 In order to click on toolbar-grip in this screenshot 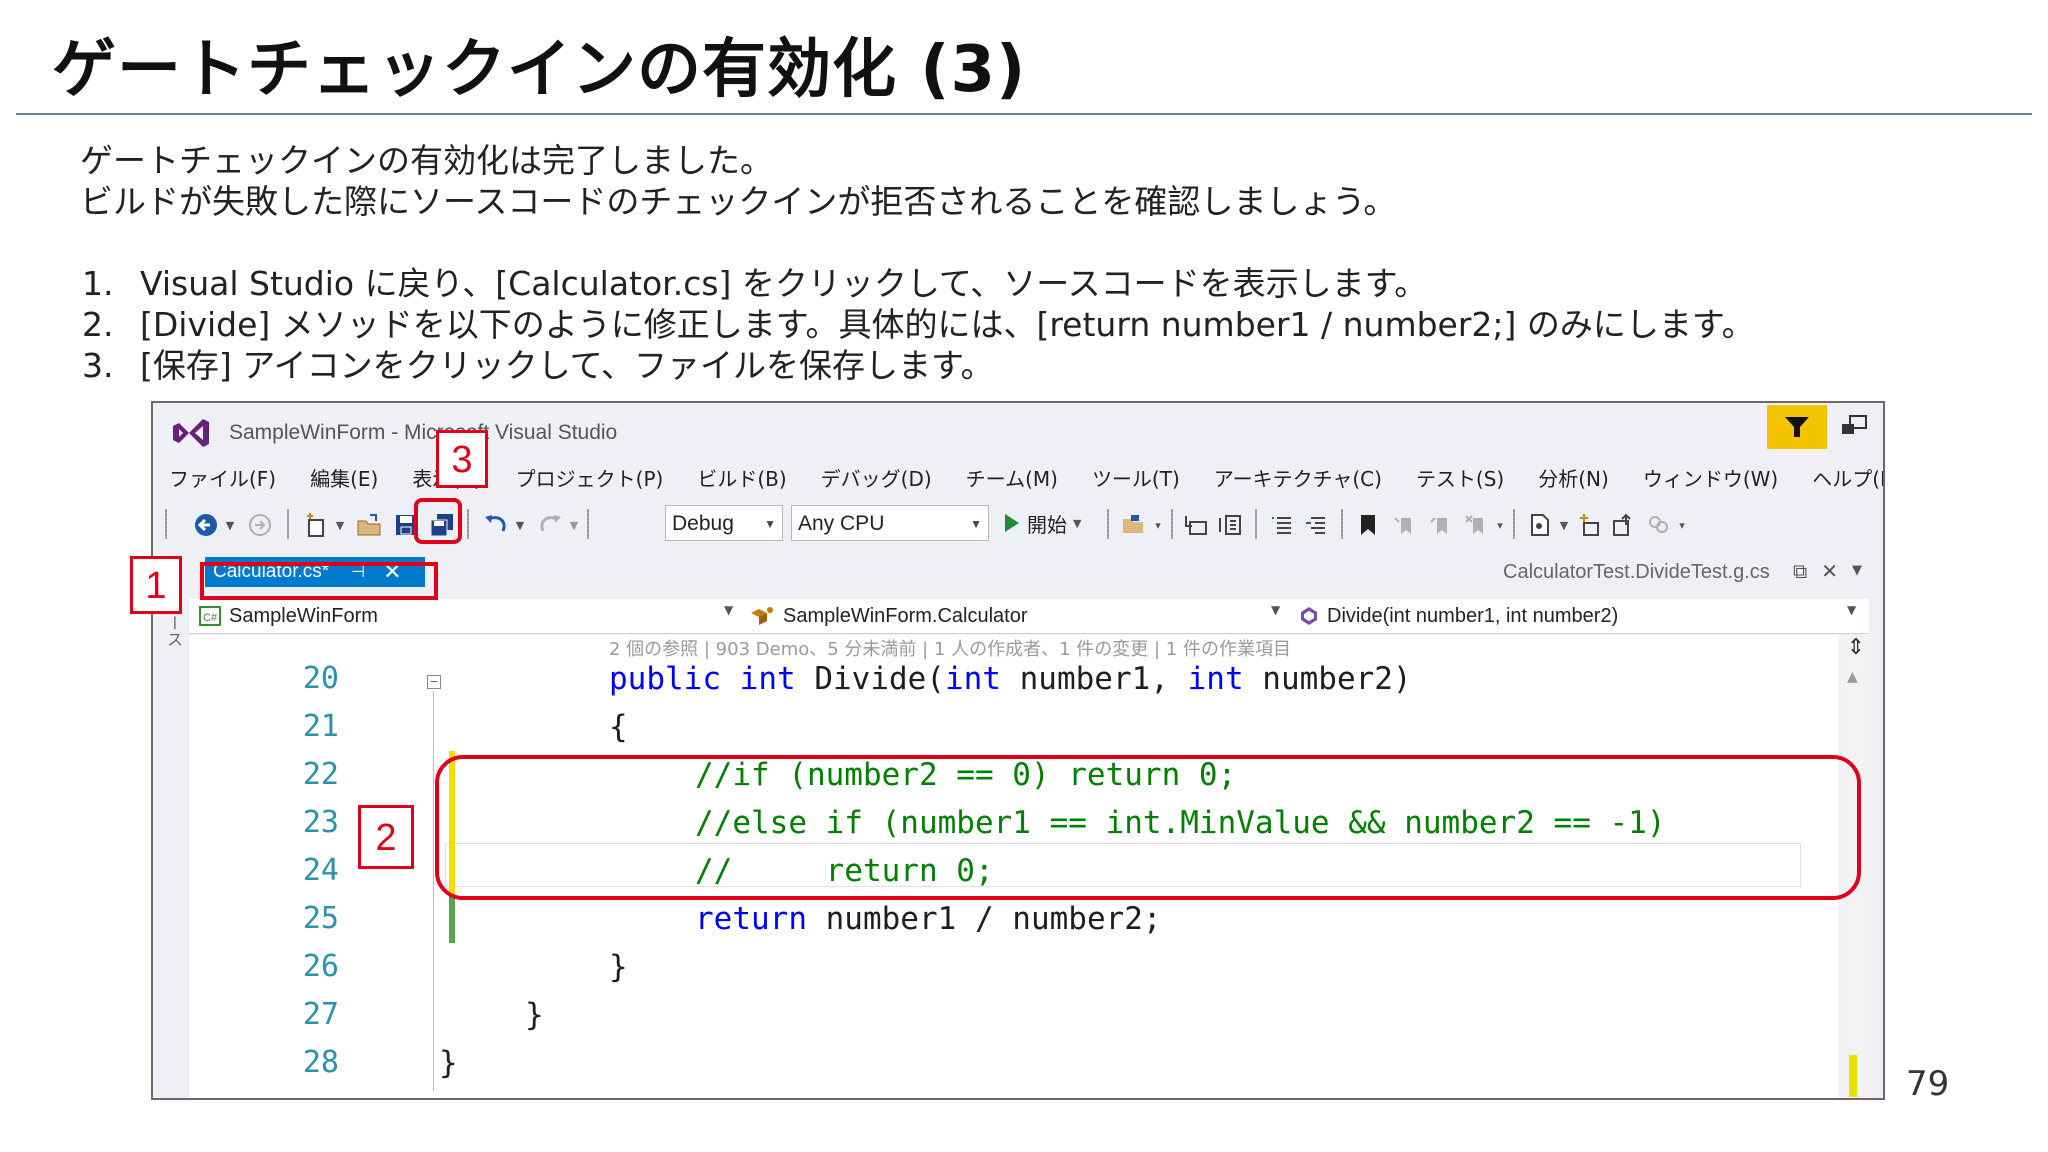, I will do `click(166, 524)`.